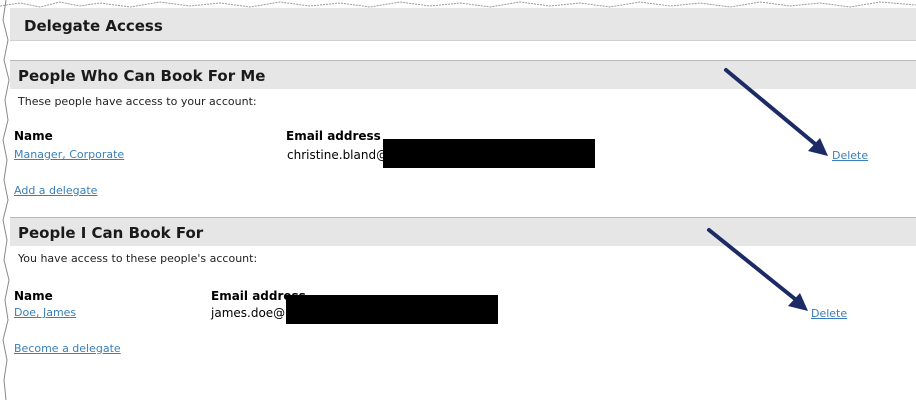 The image size is (916, 400). What do you see at coordinates (767, 189) in the screenshot?
I see `annotation-arrows` at bounding box center [767, 189].